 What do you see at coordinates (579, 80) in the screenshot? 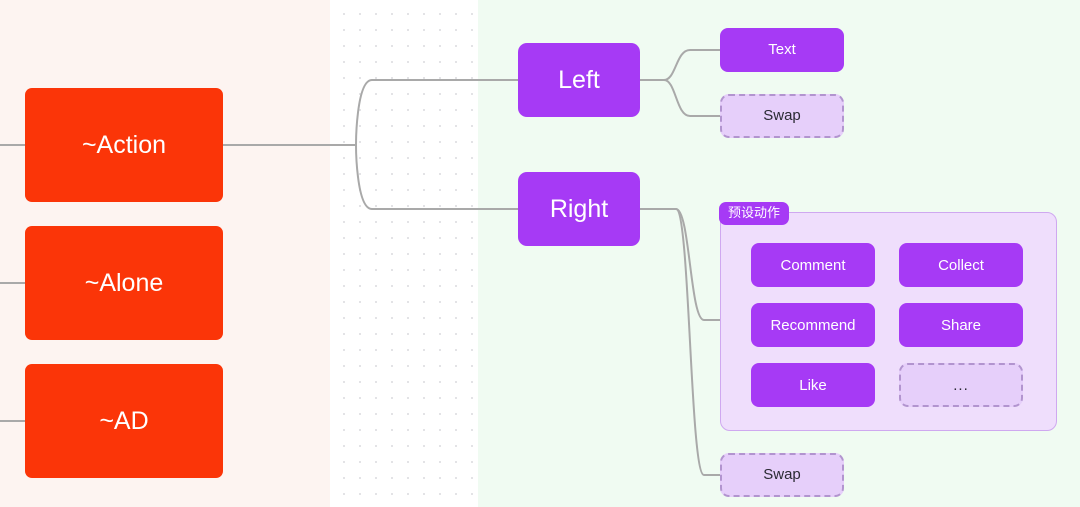
I see `node-left: Left` at bounding box center [579, 80].